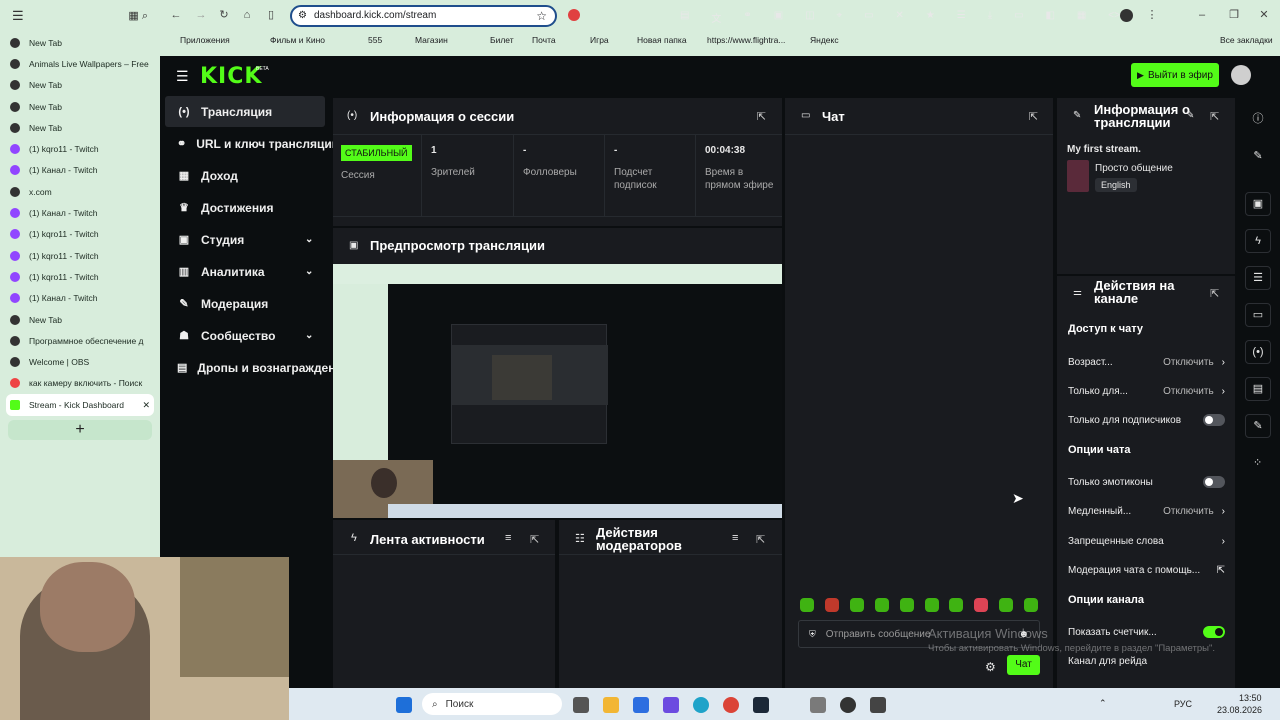 The height and width of the screenshot is (720, 1280). I want to click on nav-item: ▥ Аналитика ⌄, so click(245, 271).